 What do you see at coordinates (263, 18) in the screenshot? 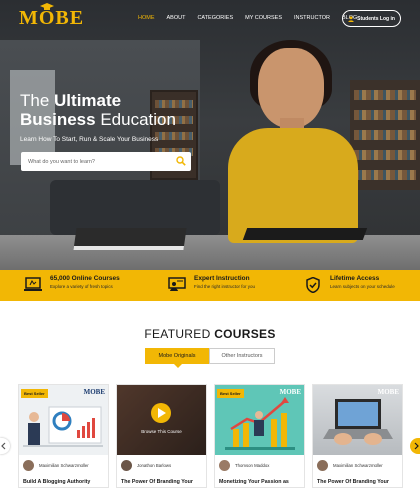
I see `nav-my-courses: MY COURSES` at bounding box center [263, 18].